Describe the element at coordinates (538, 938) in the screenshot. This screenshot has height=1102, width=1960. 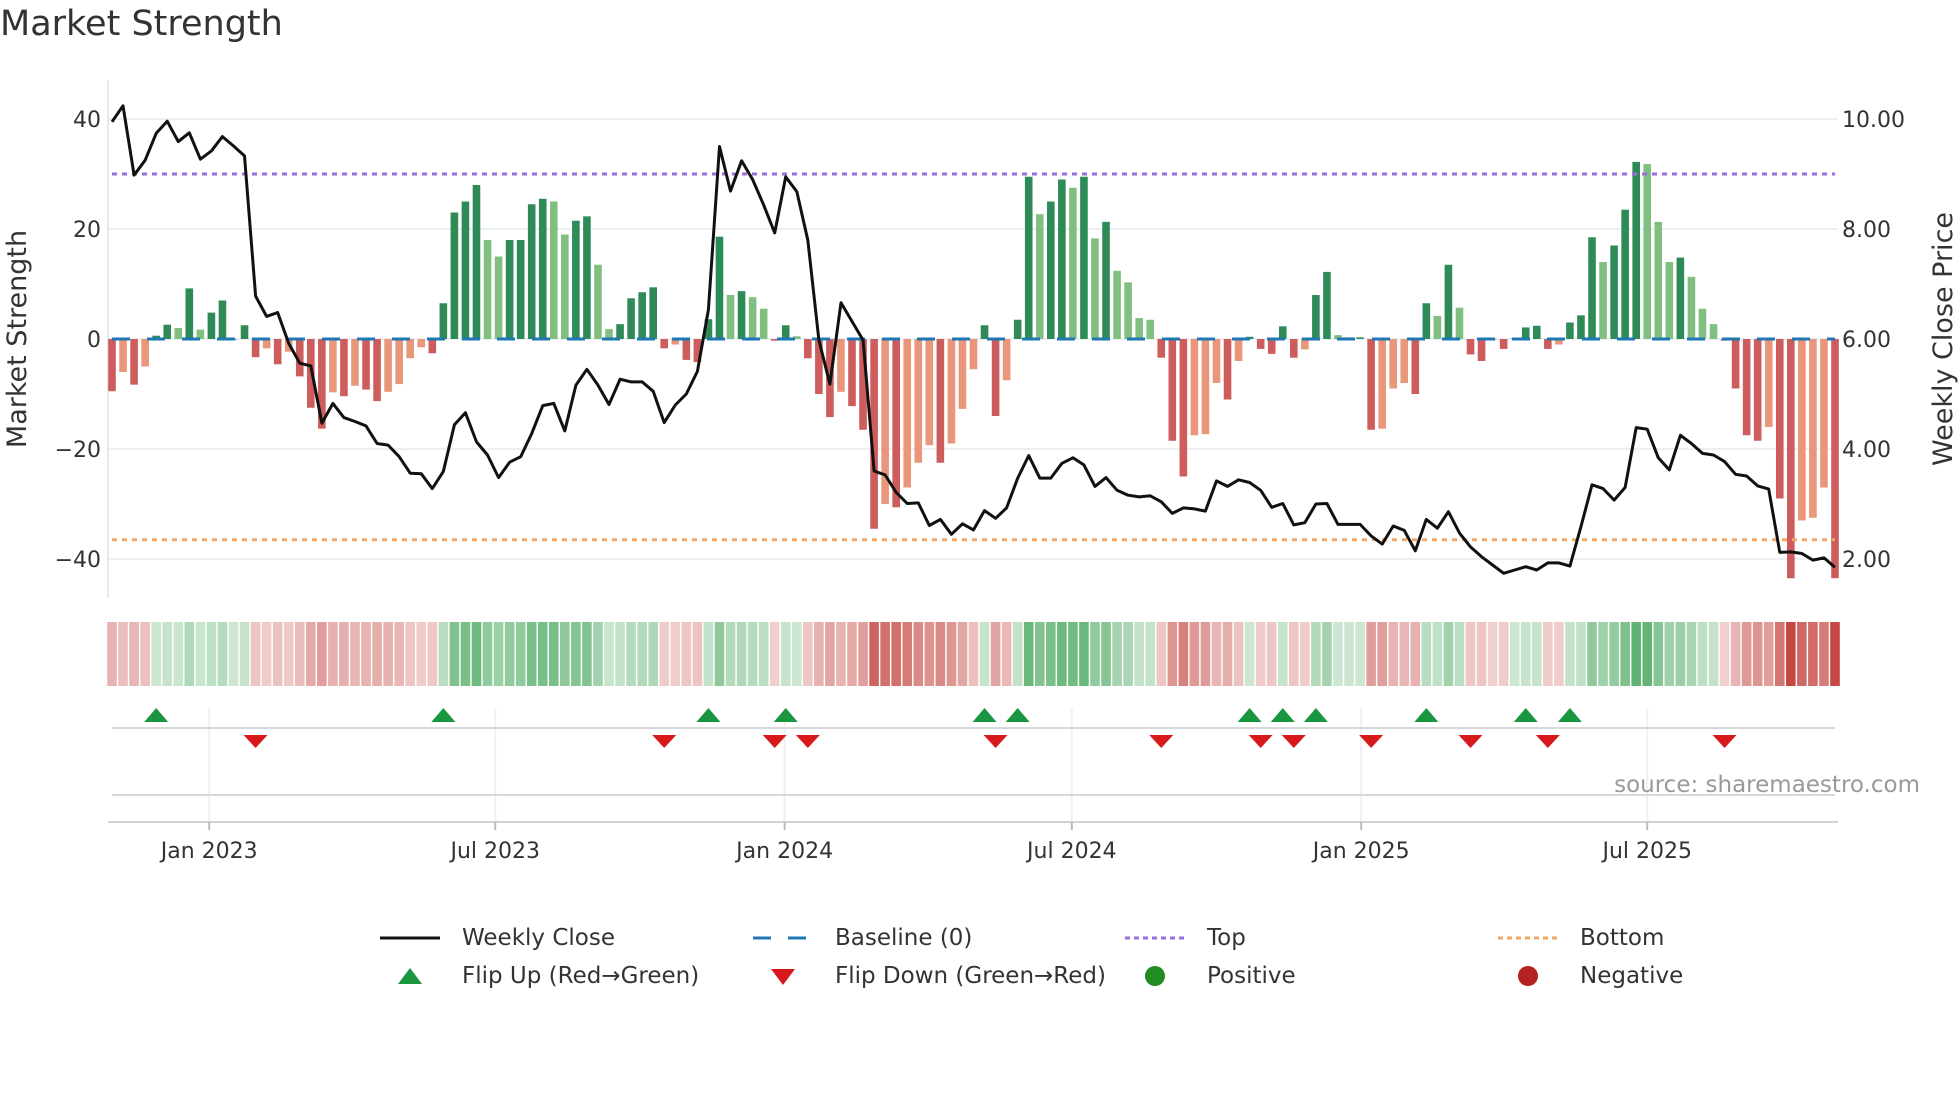
I see `legend-label: Weekly Close` at that location.